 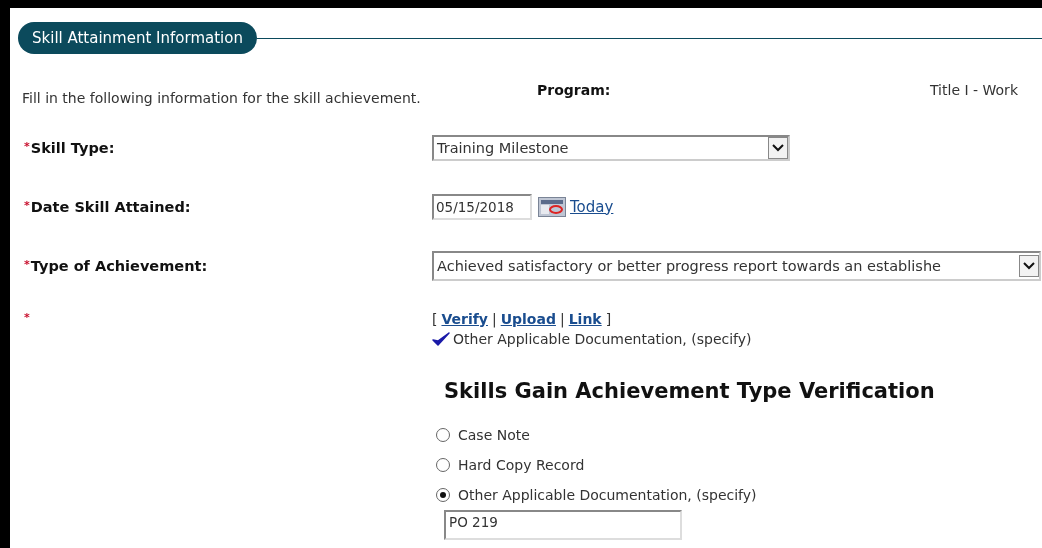 What do you see at coordinates (607, 495) in the screenshot?
I see `option-label: Other Applicable Documentation, (specify)` at bounding box center [607, 495].